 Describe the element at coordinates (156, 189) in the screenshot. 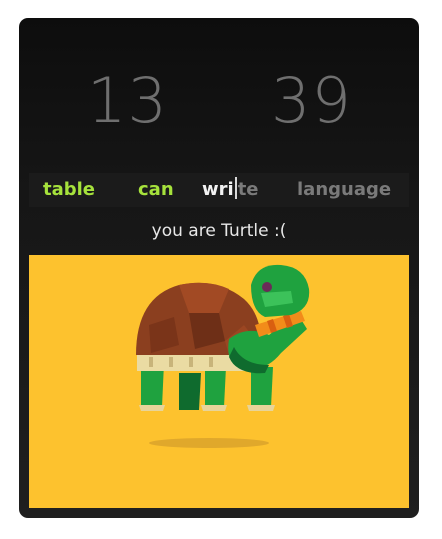

I see `completed-word: can` at that location.